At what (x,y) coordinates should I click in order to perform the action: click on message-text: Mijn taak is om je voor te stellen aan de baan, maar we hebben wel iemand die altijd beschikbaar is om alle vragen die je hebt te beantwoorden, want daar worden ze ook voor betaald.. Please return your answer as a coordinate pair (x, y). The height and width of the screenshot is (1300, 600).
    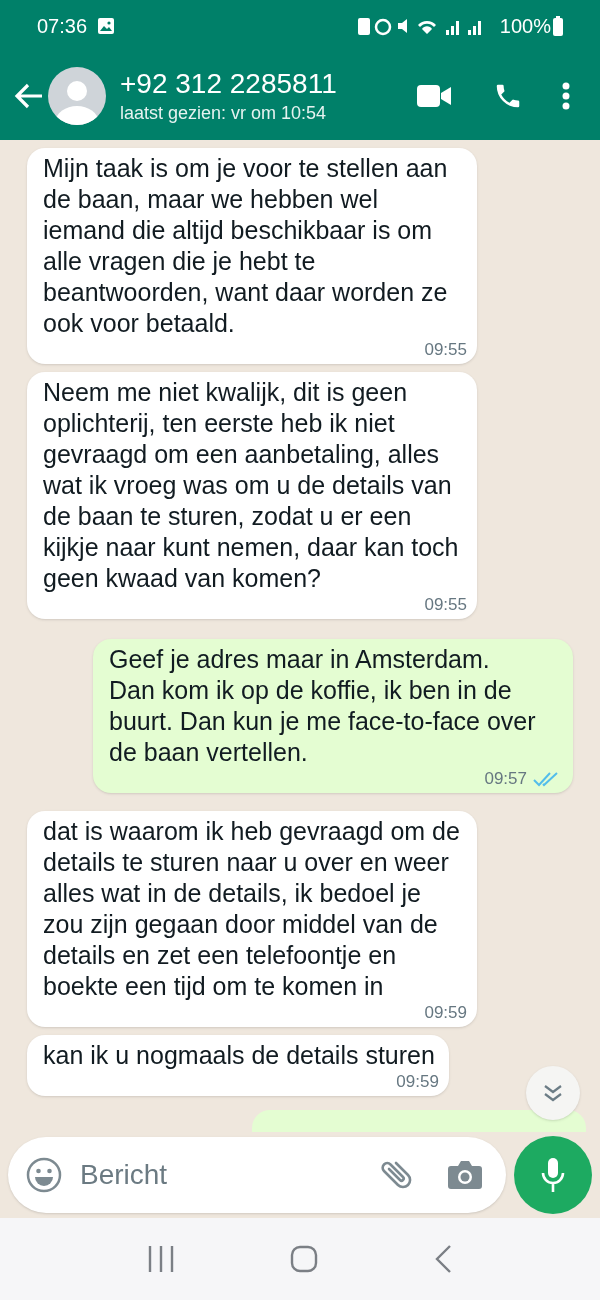
    Looking at the image, I should click on (246, 246).